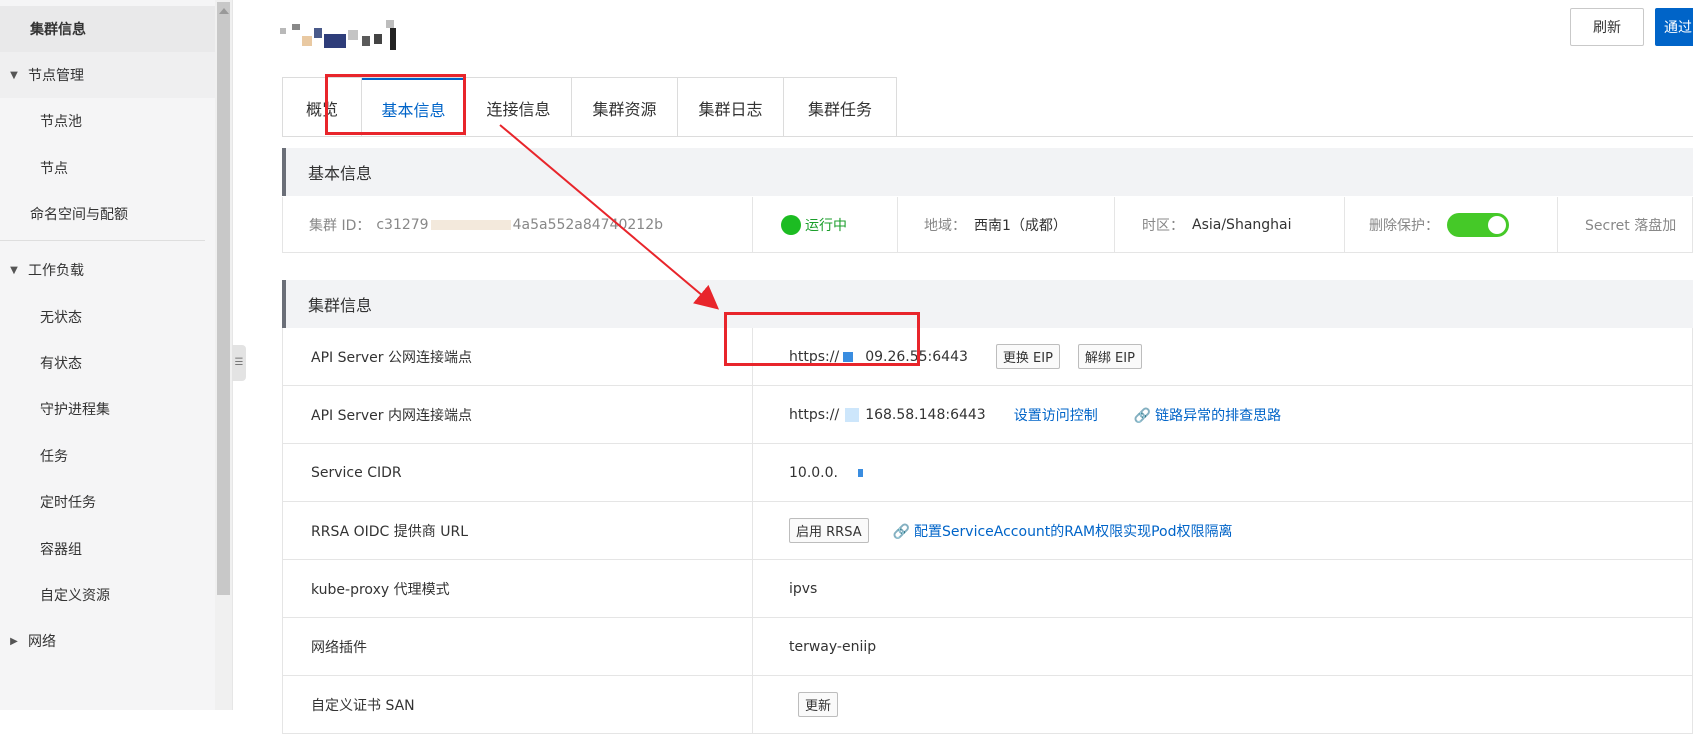 The width and height of the screenshot is (1693, 734). What do you see at coordinates (609, 217) in the screenshot?
I see `annotation-arrow` at bounding box center [609, 217].